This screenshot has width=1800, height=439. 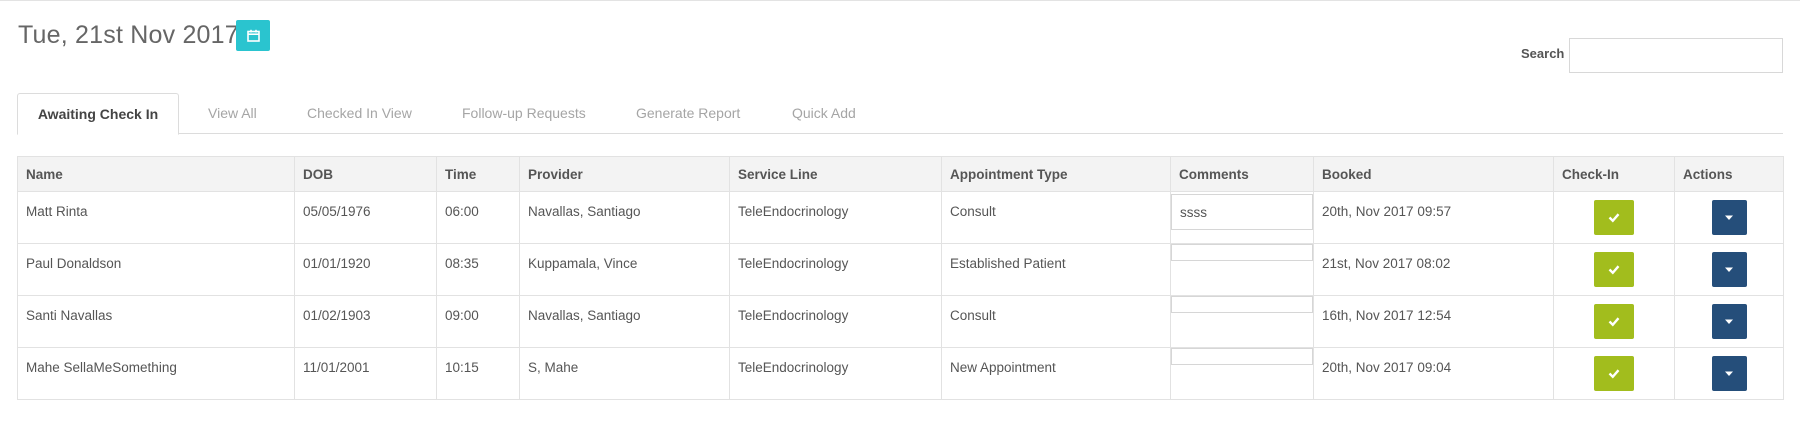 I want to click on cell-booked: 21st, Nov 2017 08:02, so click(x=1433, y=269).